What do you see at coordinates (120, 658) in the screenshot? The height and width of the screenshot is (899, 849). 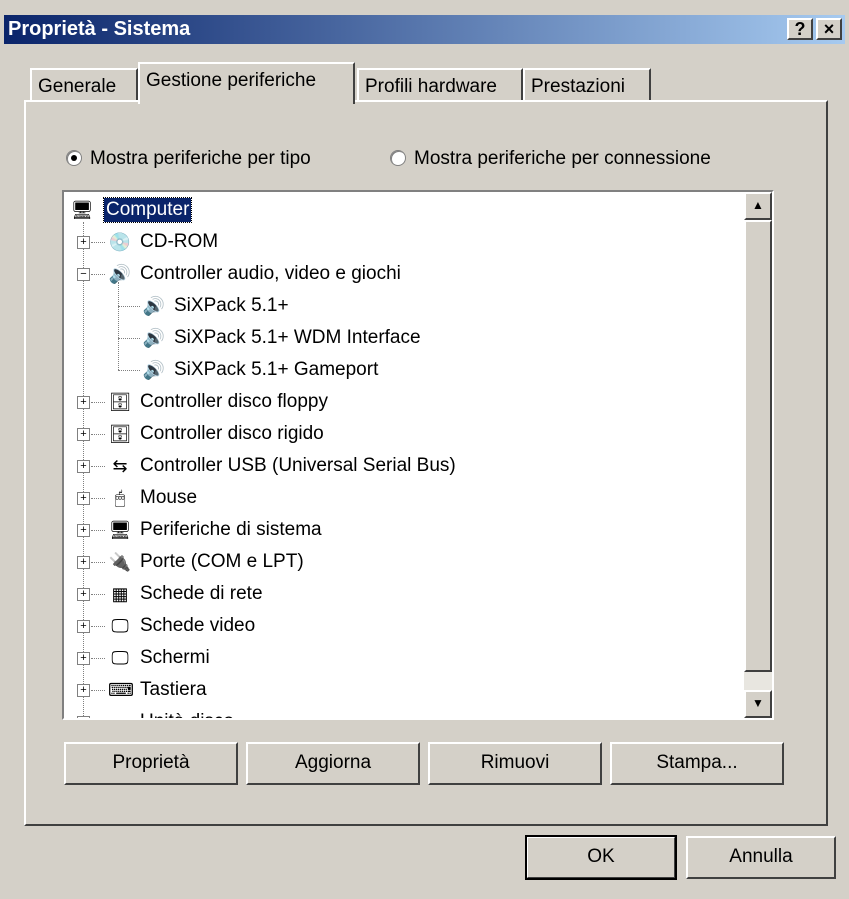 I see `monitor-icon: 🖵` at bounding box center [120, 658].